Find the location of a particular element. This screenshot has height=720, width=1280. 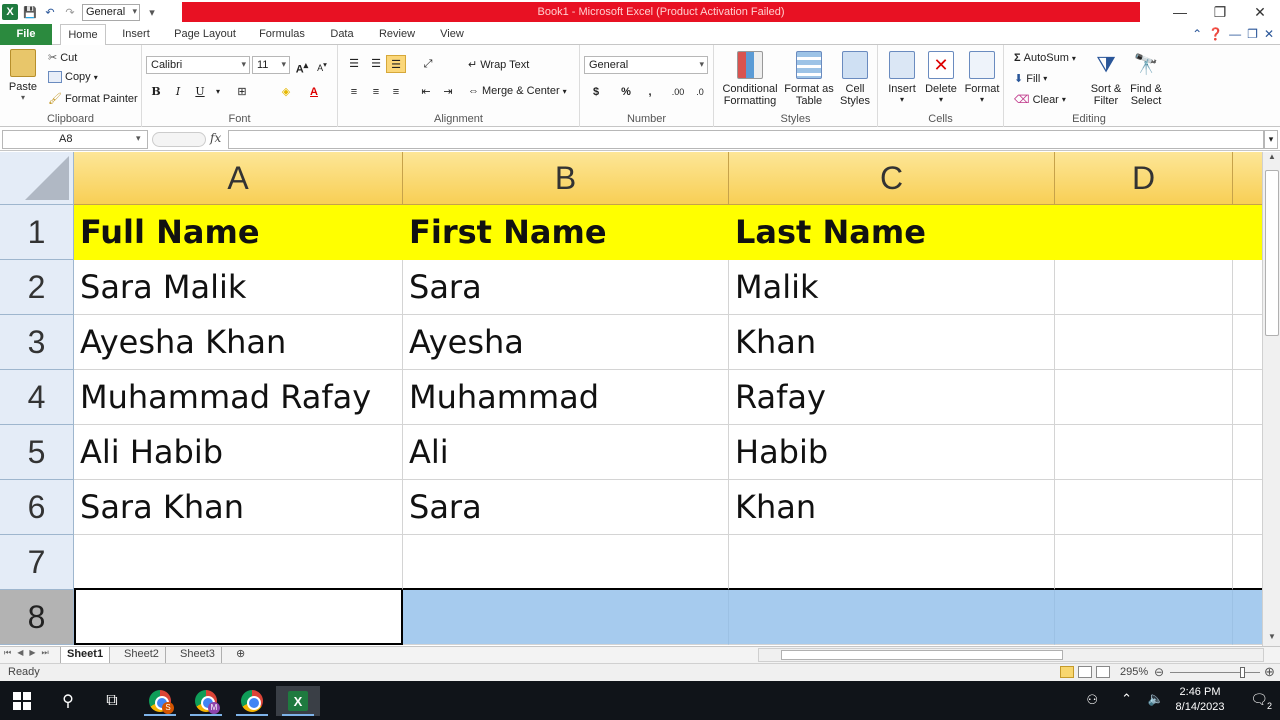

excel-taskbar-icon: X is located at coordinates (298, 701).